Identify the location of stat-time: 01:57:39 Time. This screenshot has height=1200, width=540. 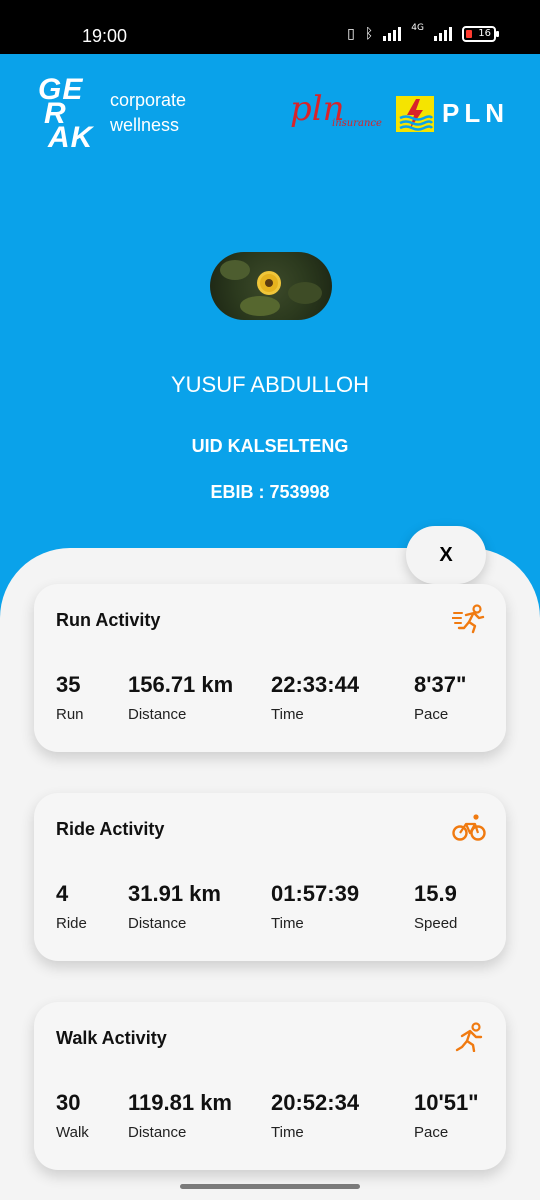
(315, 906).